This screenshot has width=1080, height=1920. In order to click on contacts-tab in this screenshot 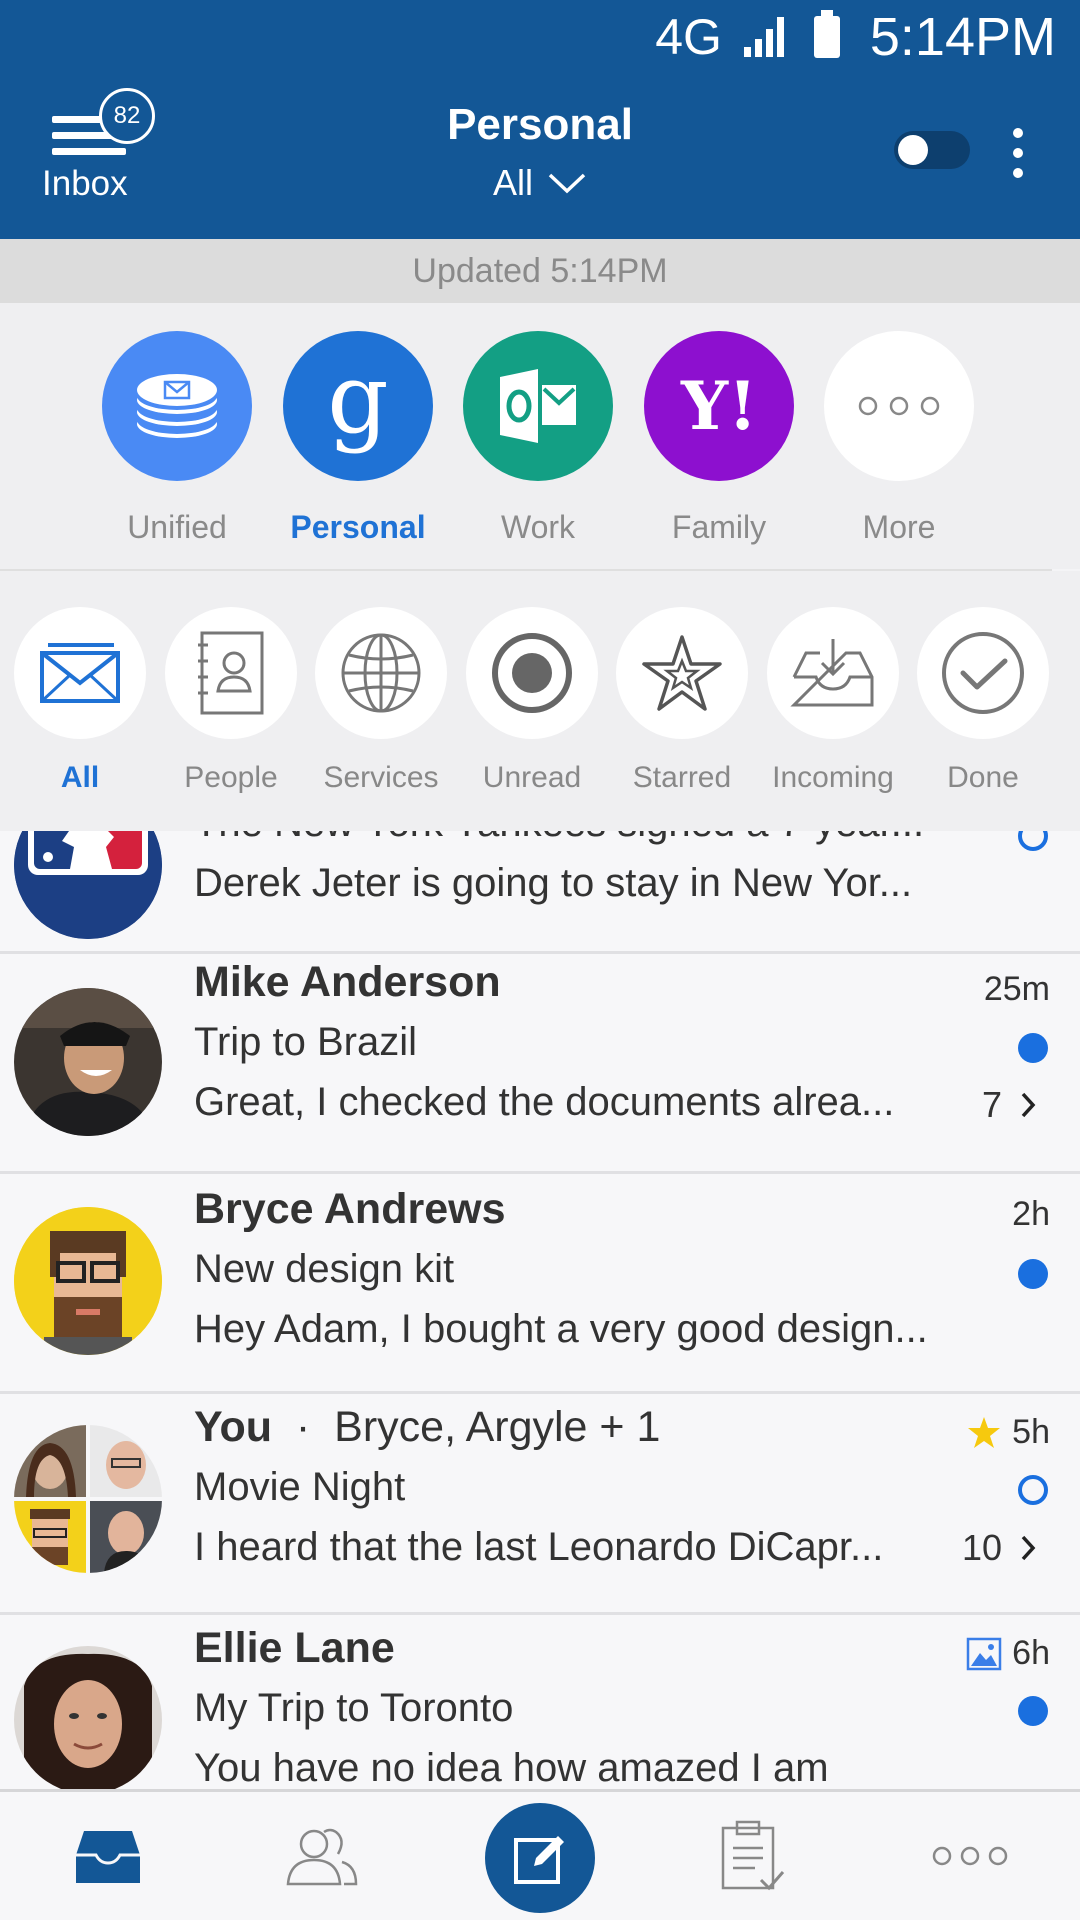, I will do `click(322, 1856)`.